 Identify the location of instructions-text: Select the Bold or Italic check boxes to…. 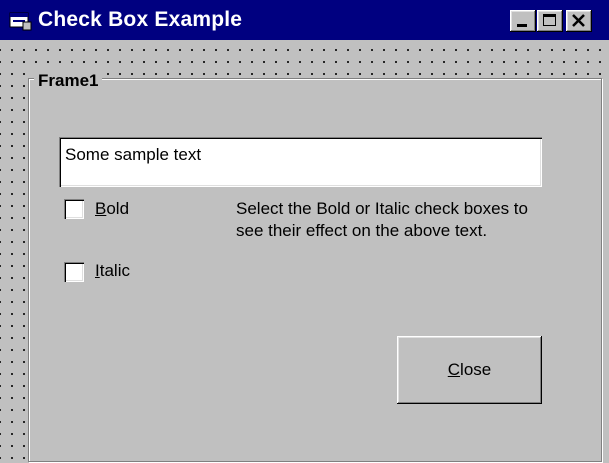
(382, 219).